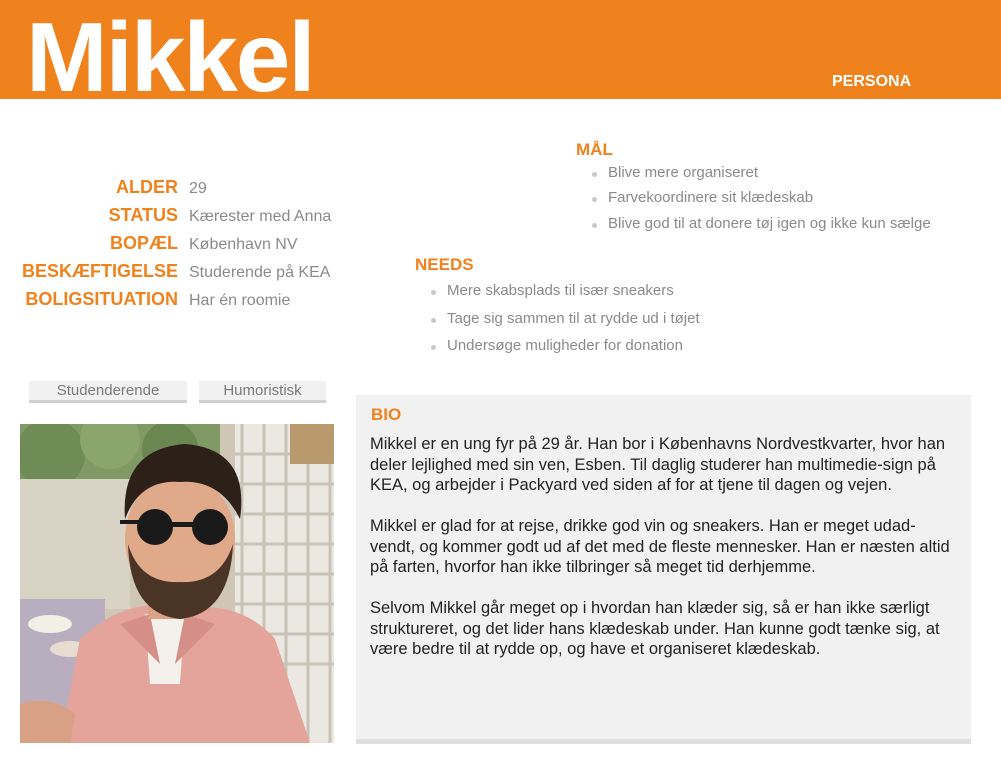 The image size is (1001, 773). What do you see at coordinates (177, 583) in the screenshot?
I see `persona-photo` at bounding box center [177, 583].